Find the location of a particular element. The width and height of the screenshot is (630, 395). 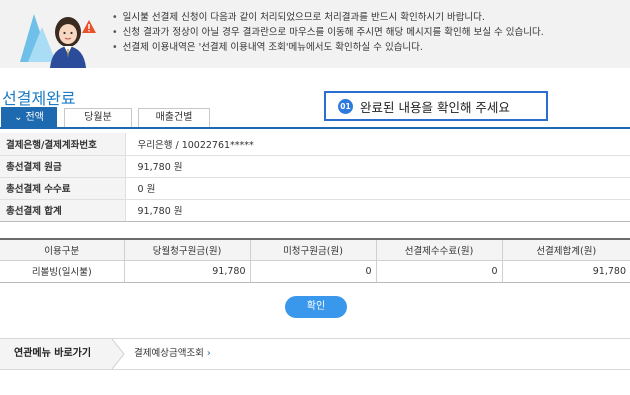

column-header: 선결제수수료(원) is located at coordinates (439, 250).